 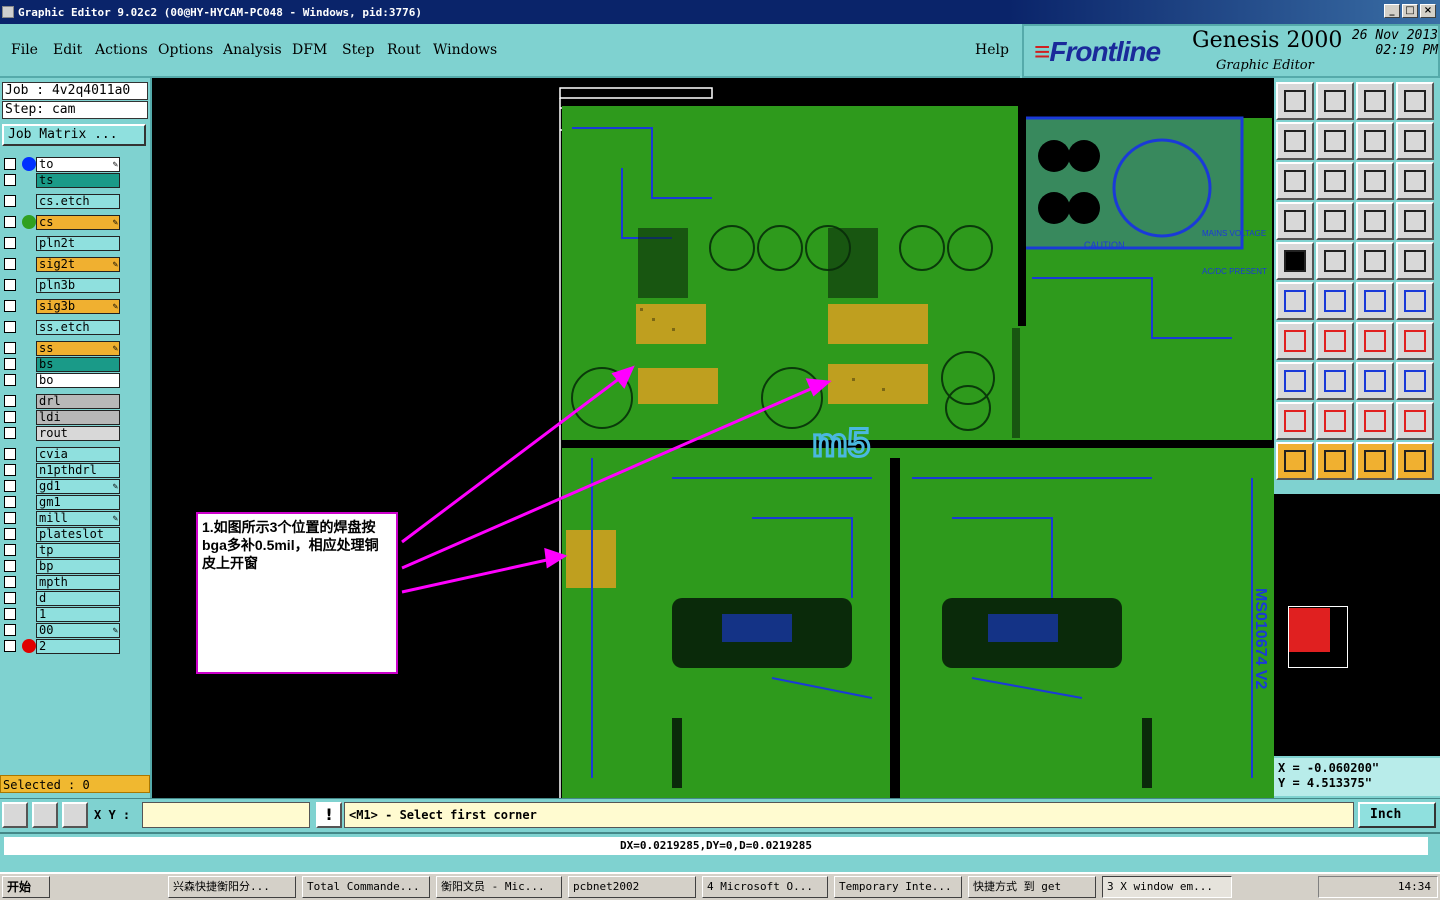 What do you see at coordinates (24, 50) in the screenshot?
I see `menu-file: File` at bounding box center [24, 50].